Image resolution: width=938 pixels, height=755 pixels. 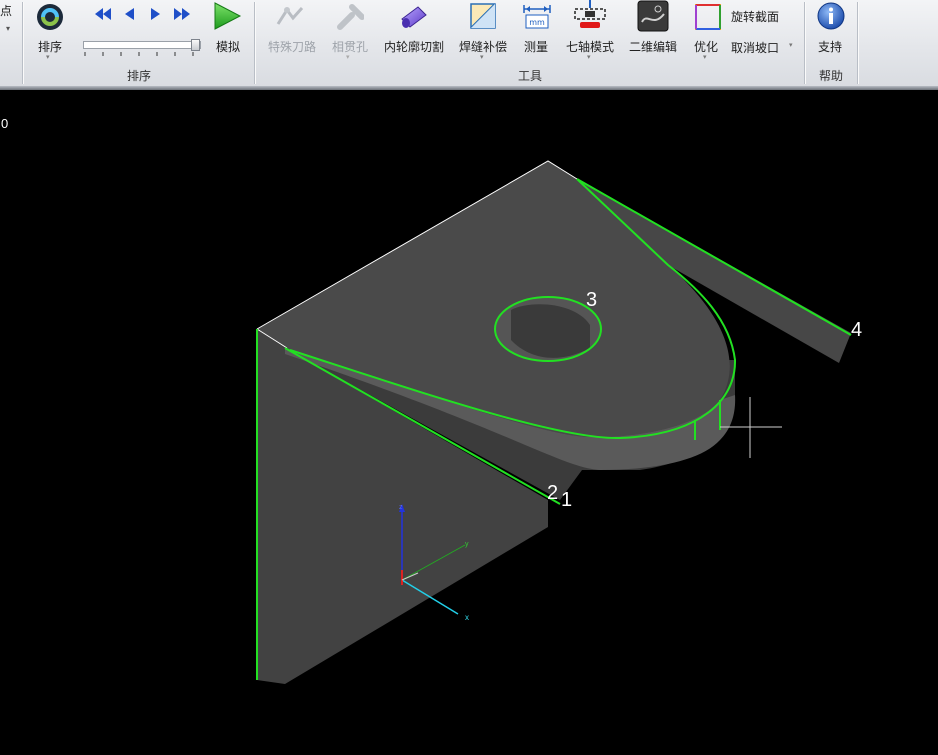 What do you see at coordinates (791, 45) in the screenshot?
I see `cancel-bevel-dropdown-arrow: ▾` at bounding box center [791, 45].